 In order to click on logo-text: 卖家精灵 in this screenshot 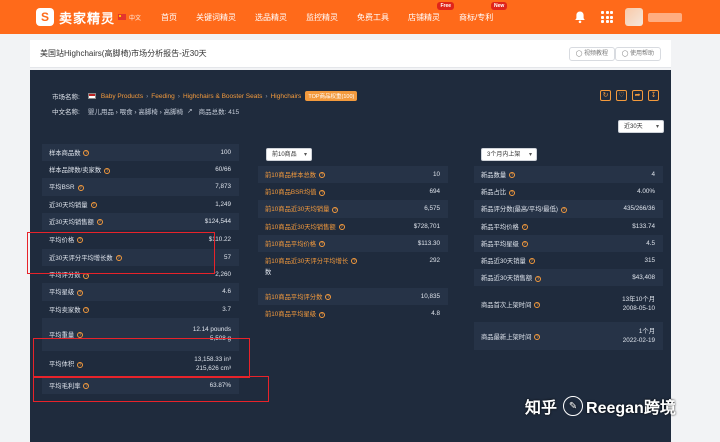, I will do `click(87, 18)`.